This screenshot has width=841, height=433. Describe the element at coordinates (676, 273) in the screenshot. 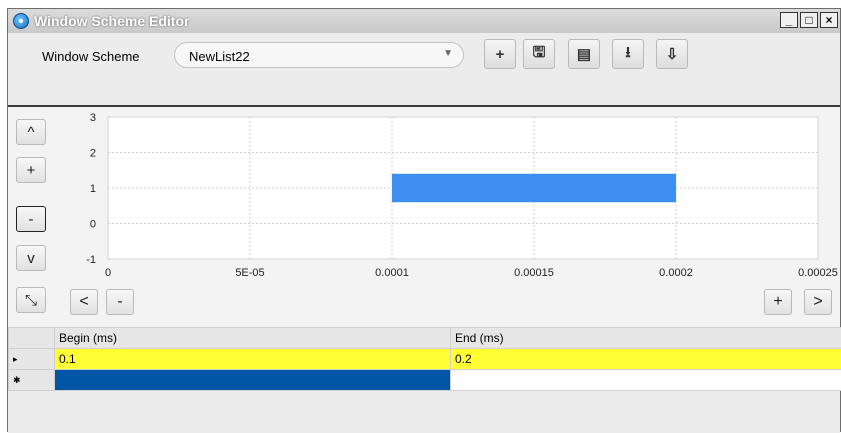

I see `x-tick-label: 0.0002` at that location.